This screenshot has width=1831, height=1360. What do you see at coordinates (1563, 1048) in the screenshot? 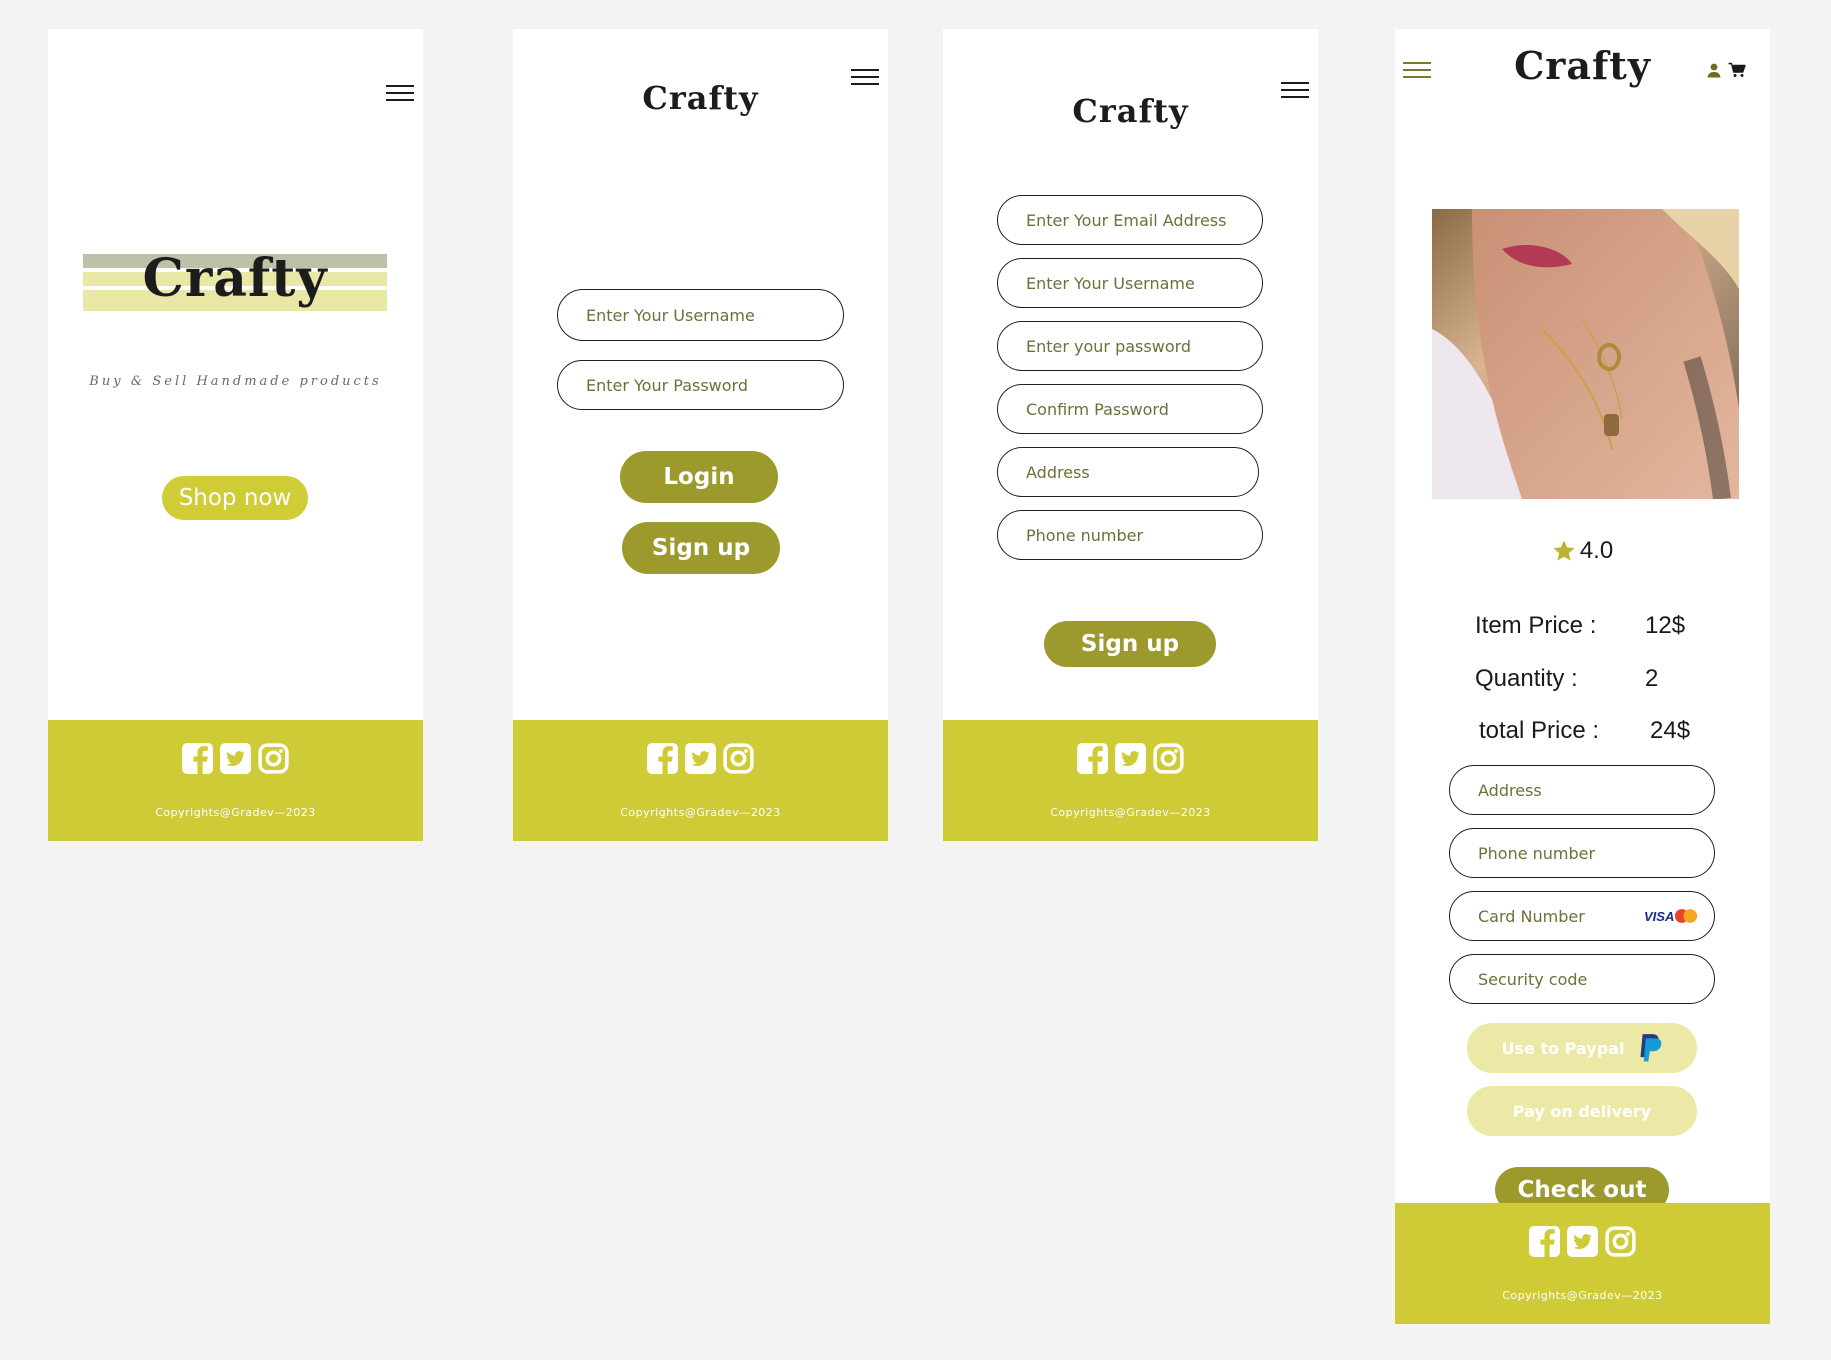
I see `paypal-label: Use to Paypal` at bounding box center [1563, 1048].